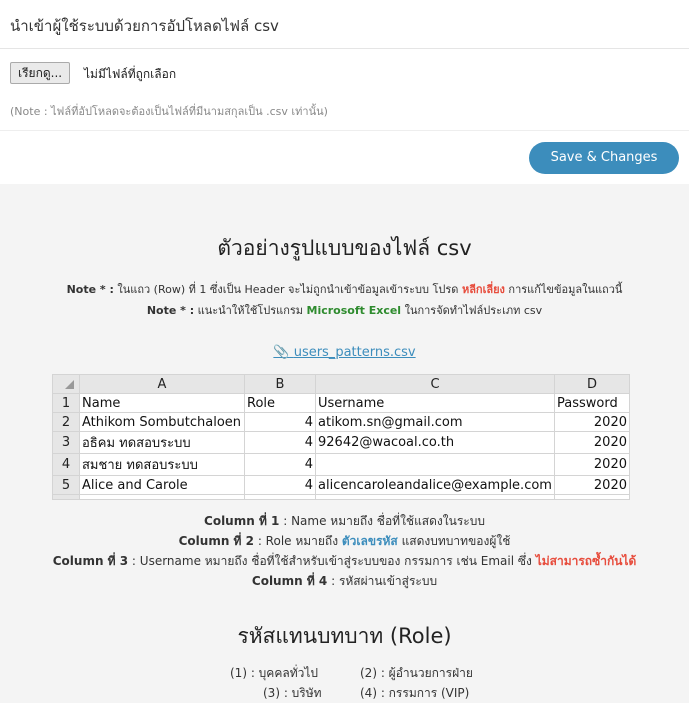 This screenshot has height=703, width=689. I want to click on paperclip-icon: 📎, so click(281, 352).